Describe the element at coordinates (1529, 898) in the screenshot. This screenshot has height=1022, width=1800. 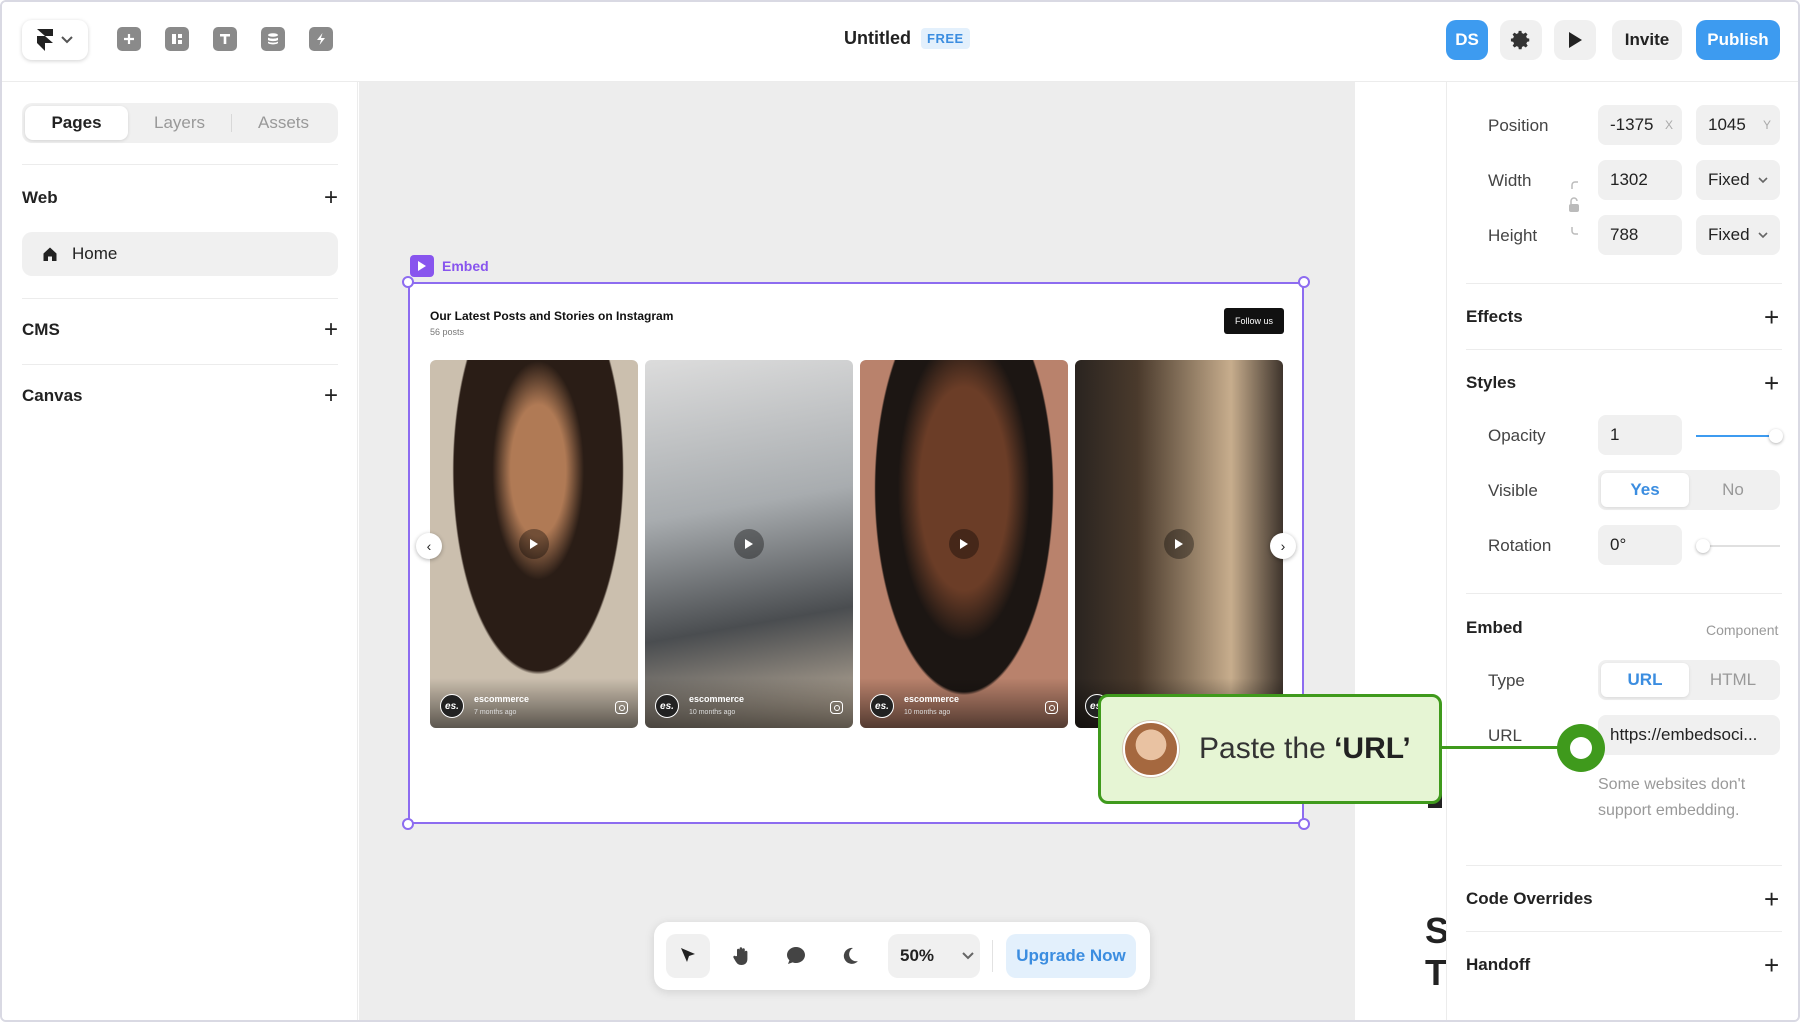
I see `code-overrides-heading: Code Overrides` at that location.